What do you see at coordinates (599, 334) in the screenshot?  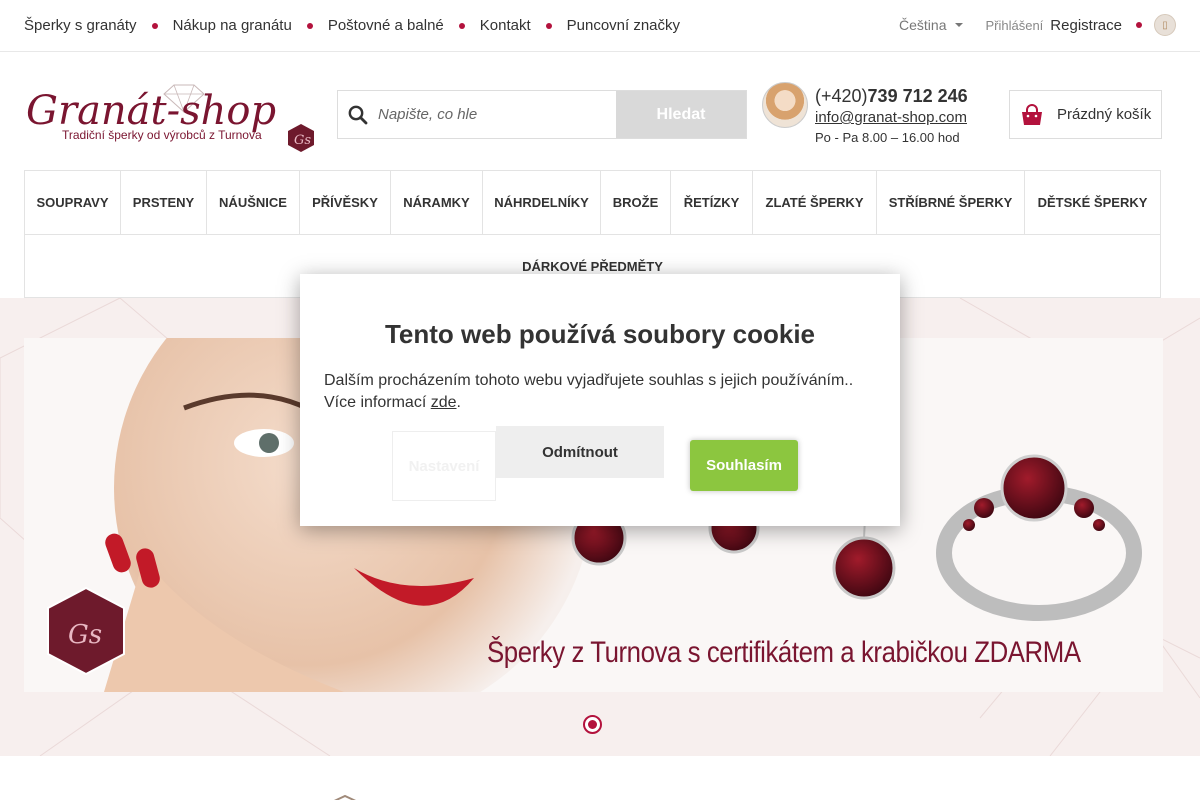 I see `cookie-title: Tento web používá soubory cookie` at bounding box center [599, 334].